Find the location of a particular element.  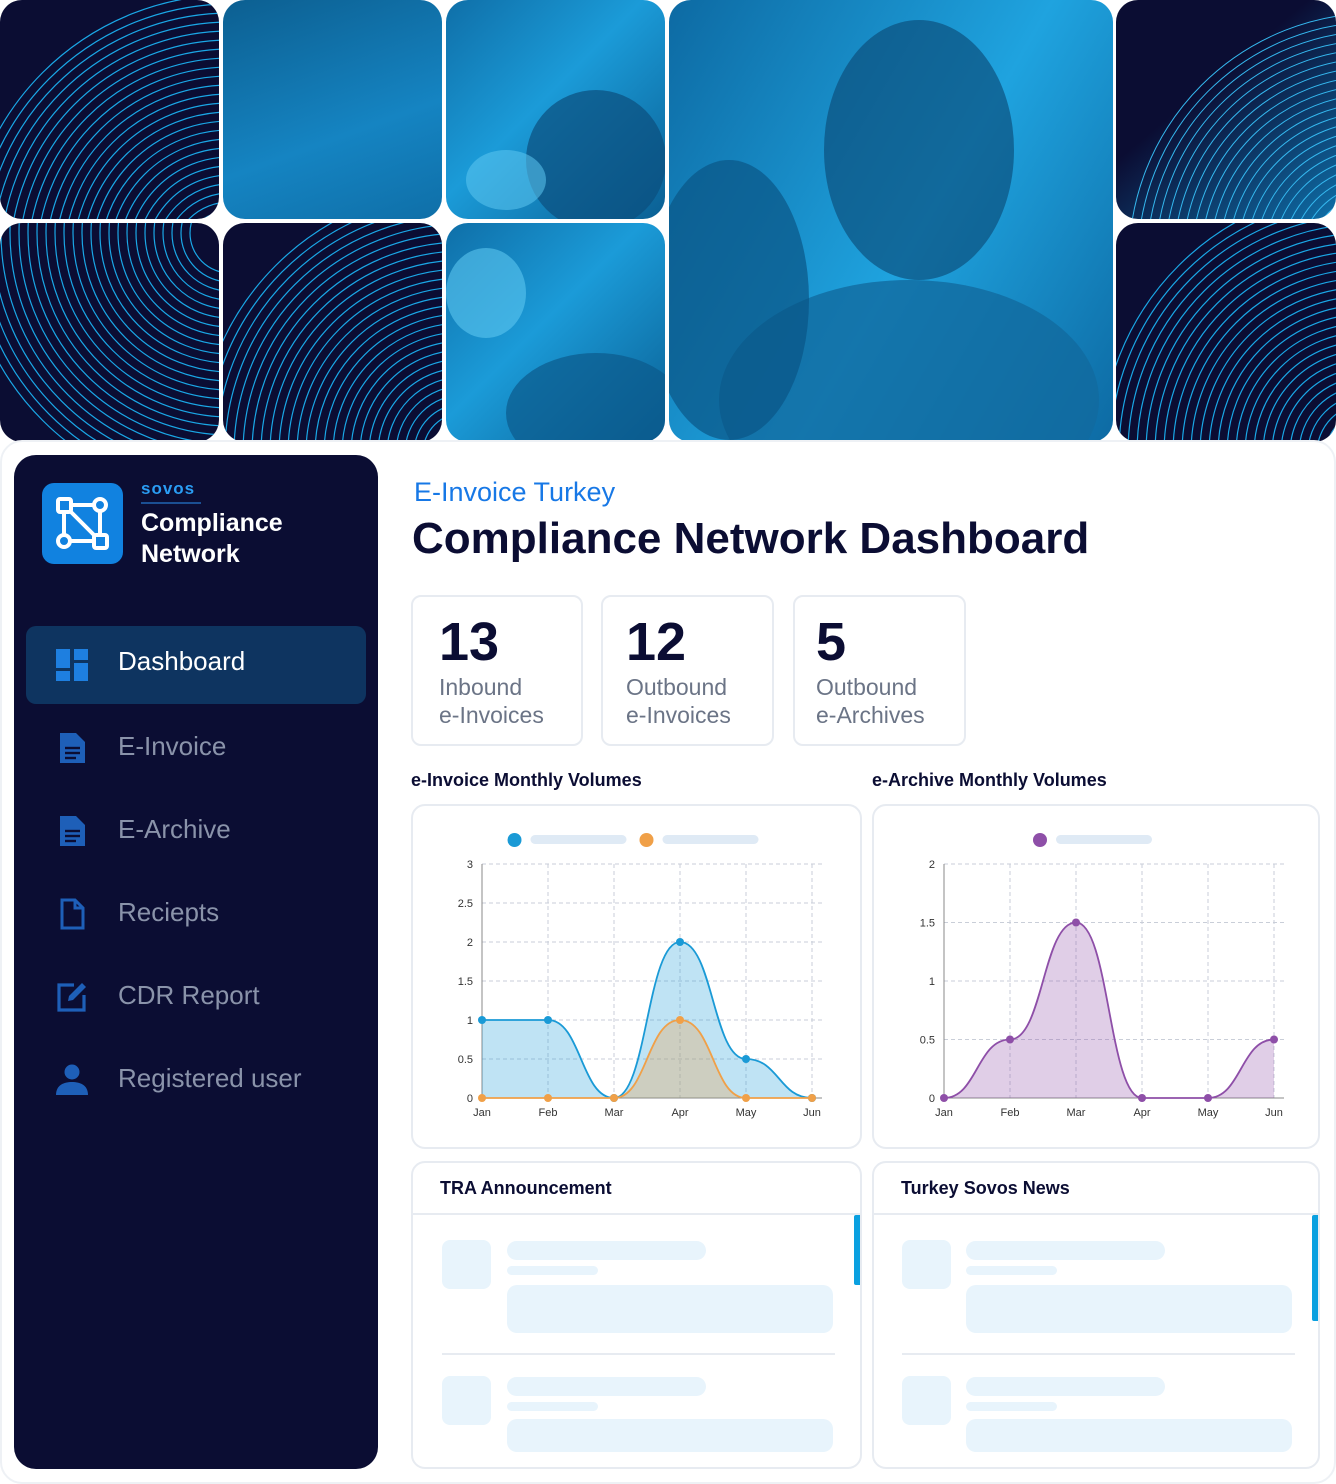

card-header: TRA Announcement is located at coordinates (636, 1189).